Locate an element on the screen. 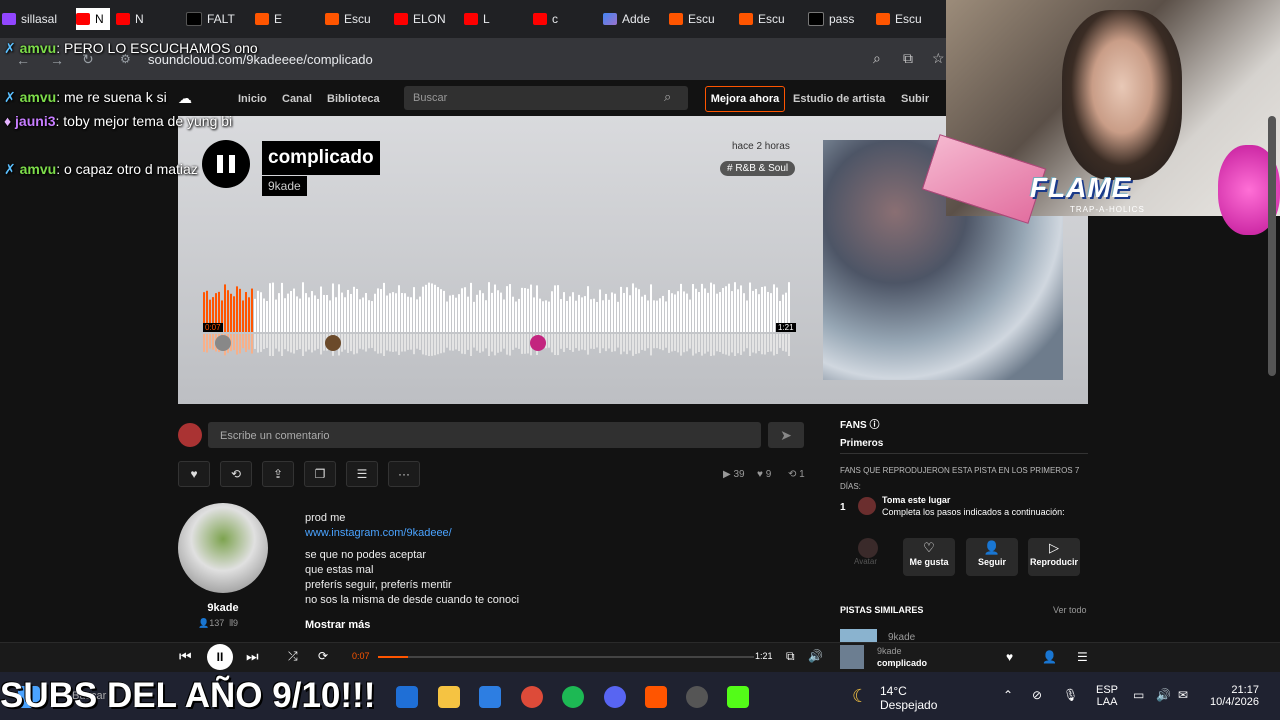 The height and width of the screenshot is (720, 1280). spotify-icon is located at coordinates (573, 697).